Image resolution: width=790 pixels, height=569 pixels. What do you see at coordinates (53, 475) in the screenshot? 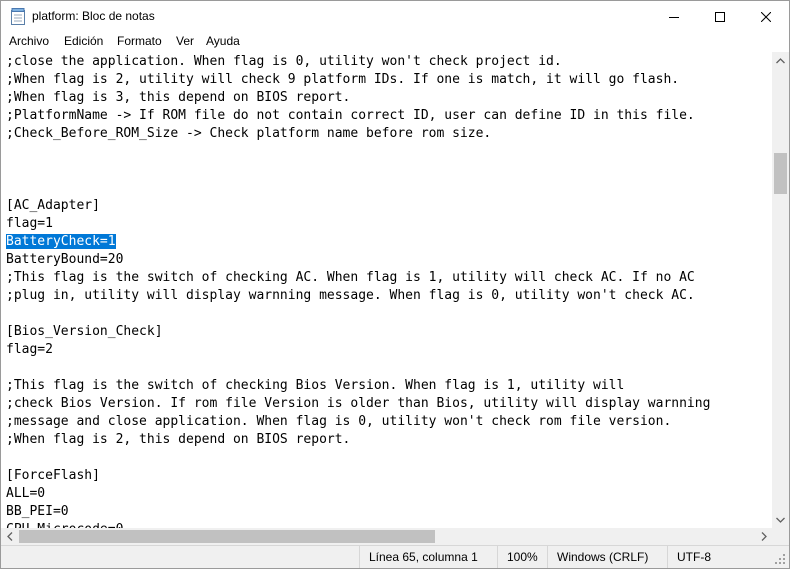
I see `line-text: [ForceFlash]` at bounding box center [53, 475].